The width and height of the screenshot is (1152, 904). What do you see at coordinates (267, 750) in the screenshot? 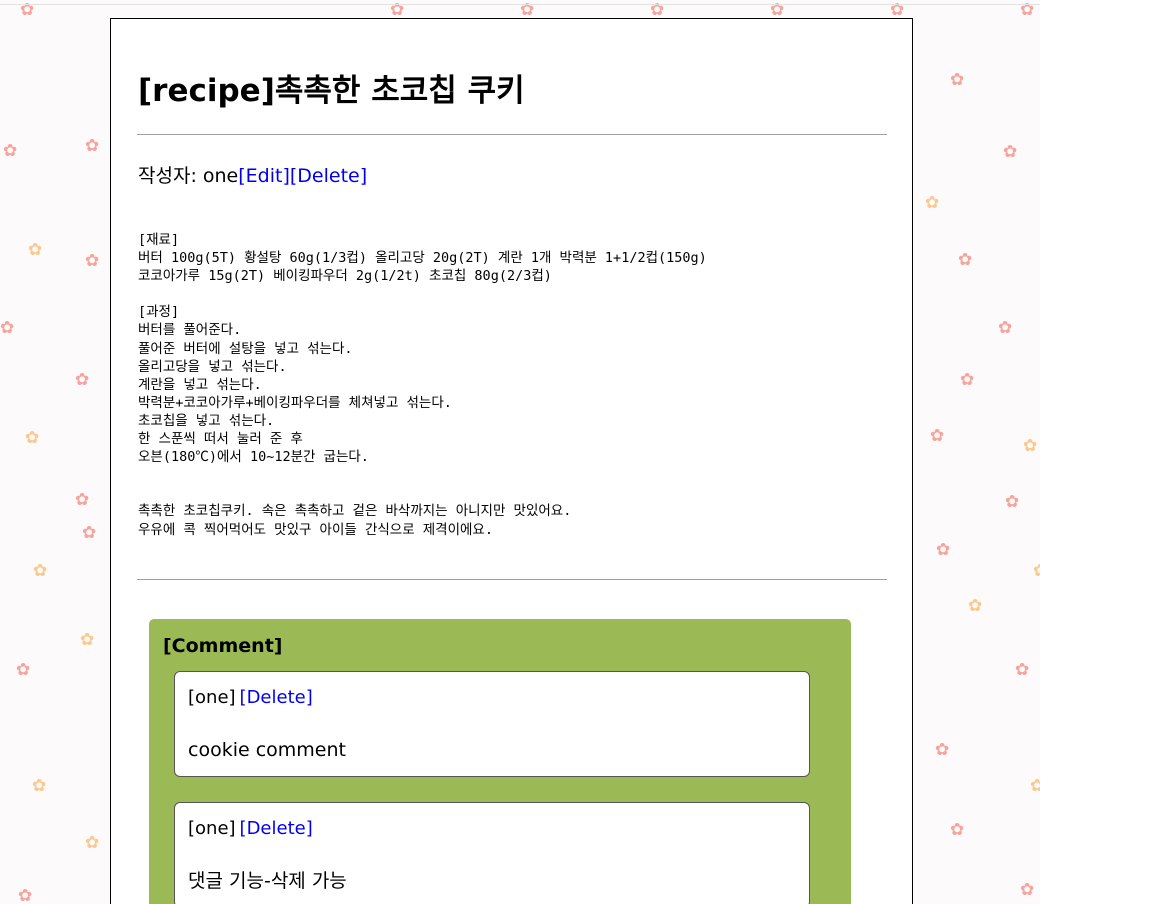
I see `comment-text: cookie comment` at bounding box center [267, 750].